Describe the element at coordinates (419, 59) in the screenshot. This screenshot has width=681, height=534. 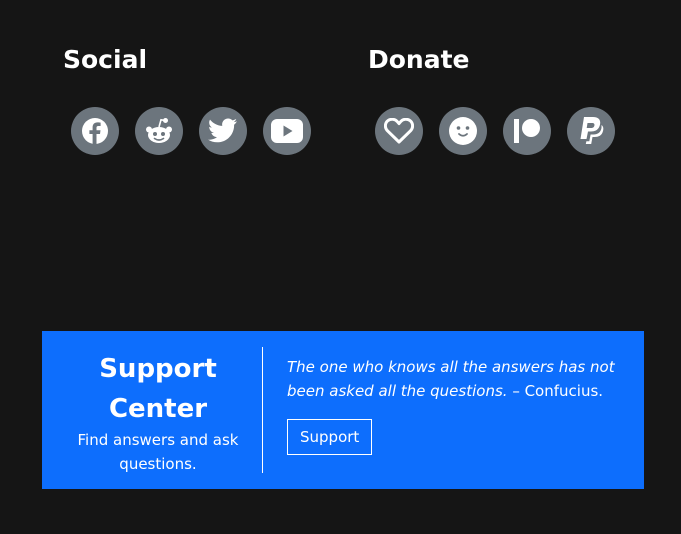
I see `donate-heading: Donate` at that location.